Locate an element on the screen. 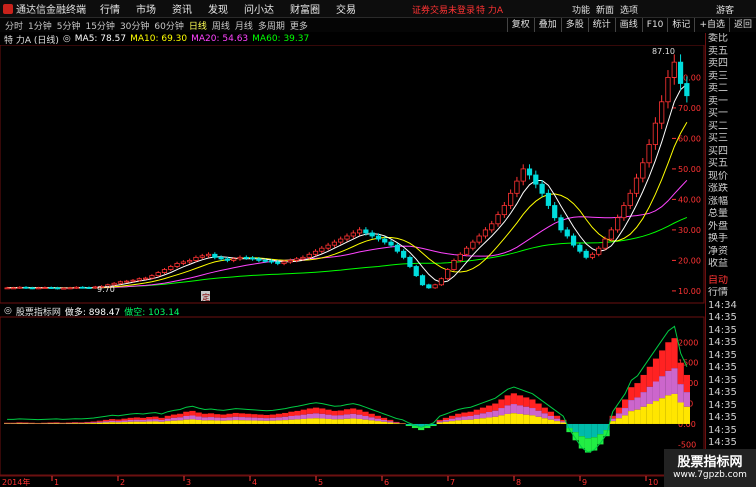 The image size is (756, 487). menu-discover: 发现 is located at coordinates (218, 8).